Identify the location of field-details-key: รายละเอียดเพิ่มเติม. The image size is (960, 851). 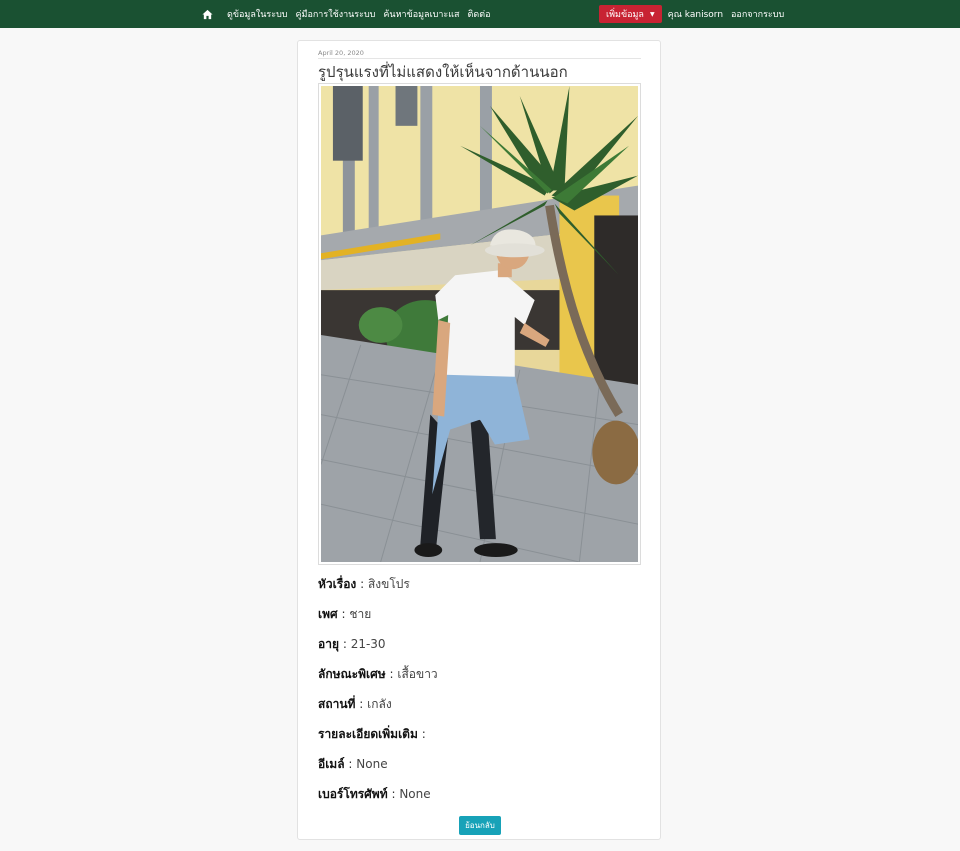
(368, 734).